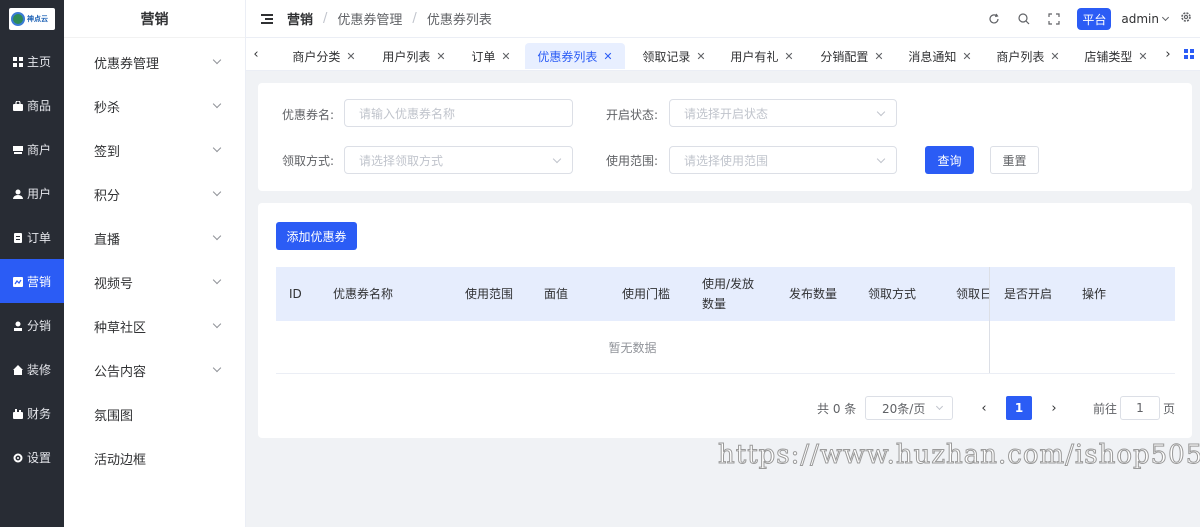 The image size is (1200, 527). I want to click on nav-label: 设置, so click(38, 457).